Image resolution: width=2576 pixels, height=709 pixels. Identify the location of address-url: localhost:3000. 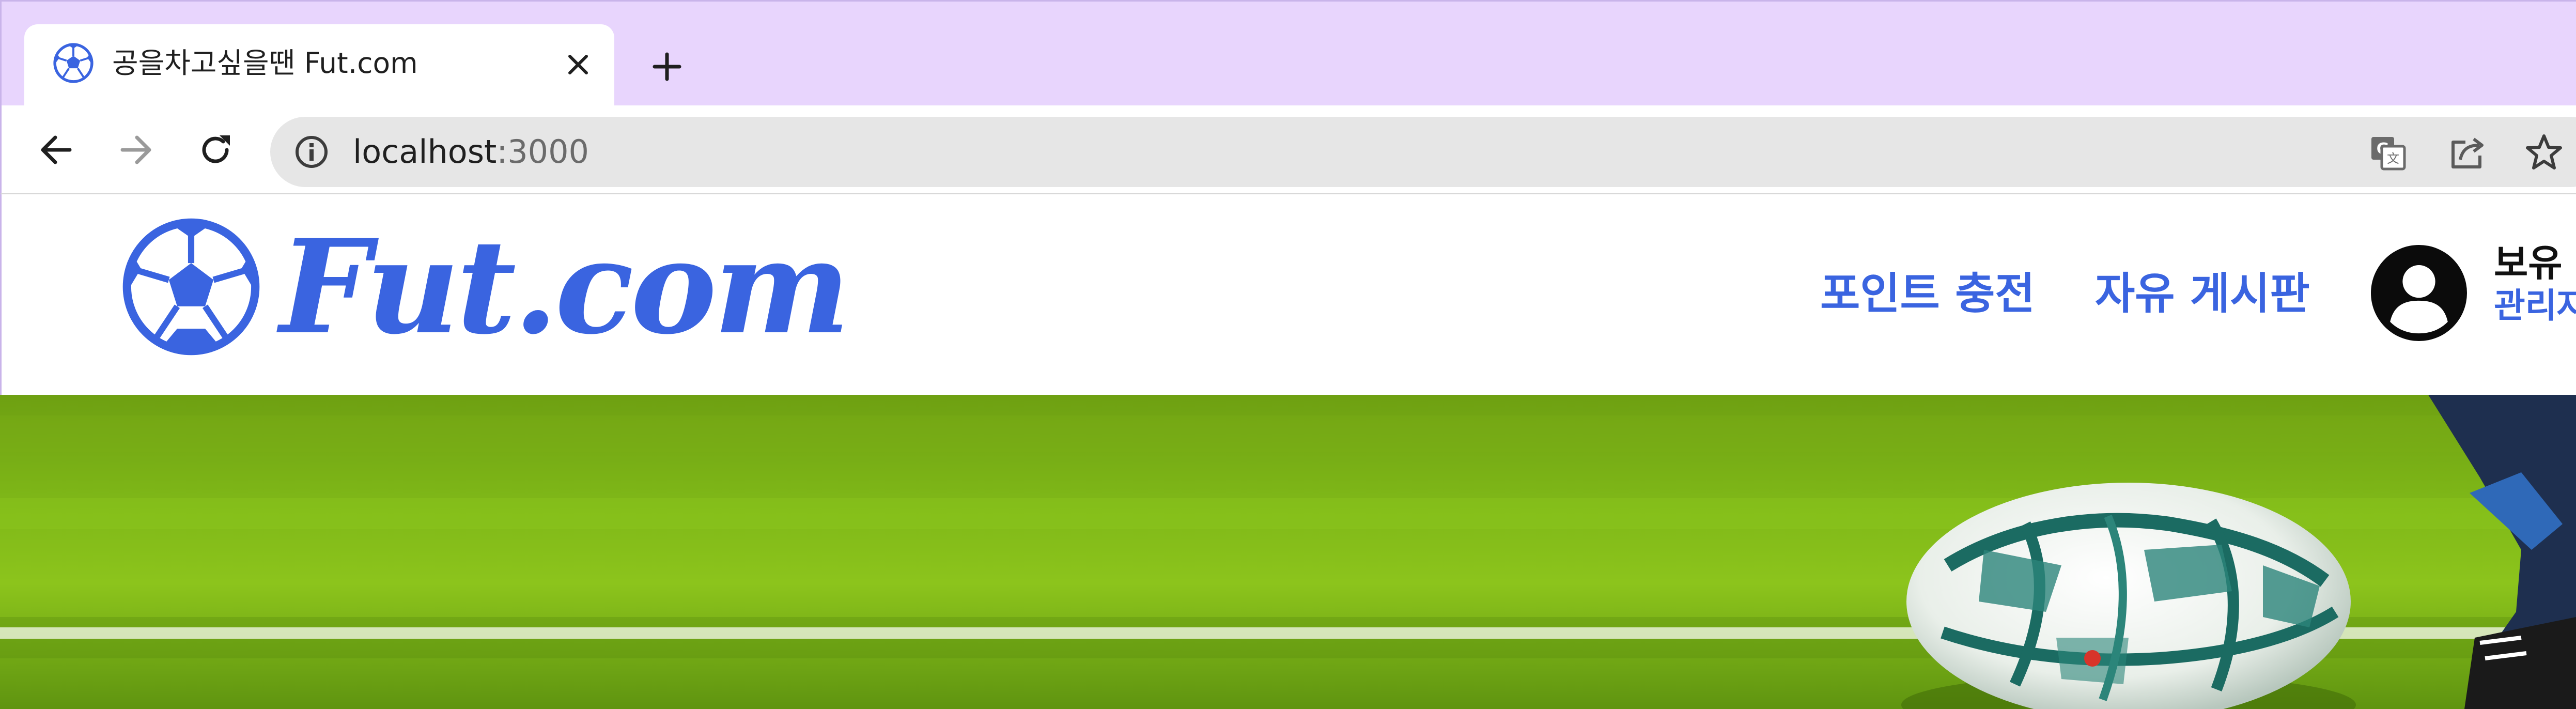
(471, 152).